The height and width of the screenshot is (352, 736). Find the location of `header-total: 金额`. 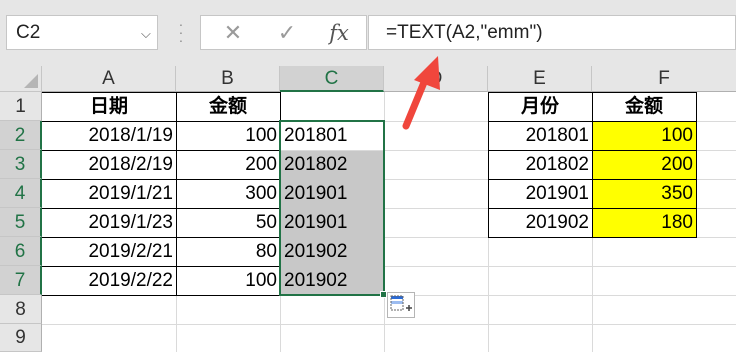

header-total: 金额 is located at coordinates (644, 106).